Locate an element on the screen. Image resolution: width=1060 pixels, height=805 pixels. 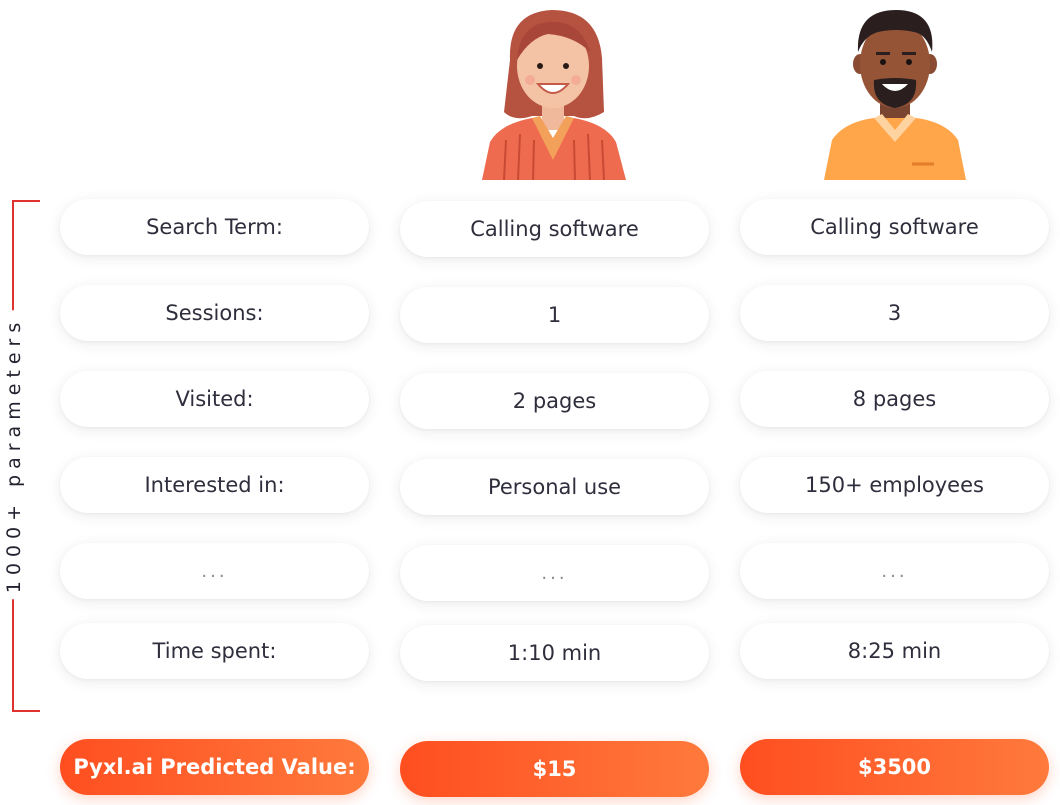
bracket-bottom is located at coordinates (26, 711).